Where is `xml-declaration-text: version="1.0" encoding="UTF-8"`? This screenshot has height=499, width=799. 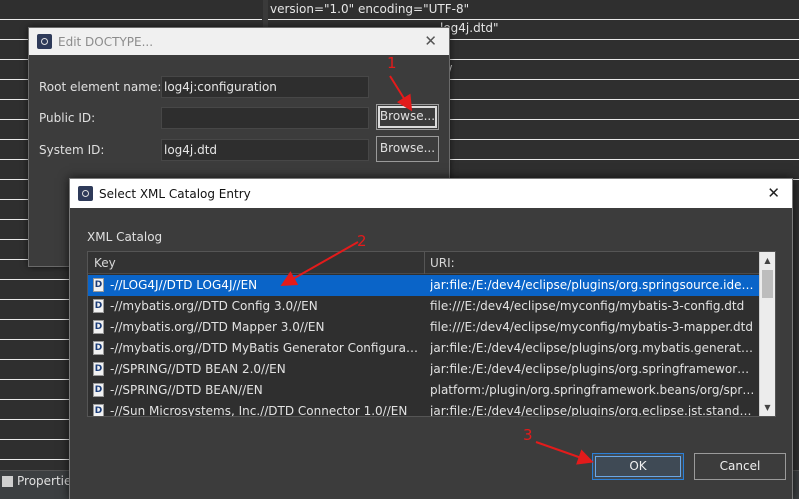 xml-declaration-text: version="1.0" encoding="UTF-8" is located at coordinates (370, 9).